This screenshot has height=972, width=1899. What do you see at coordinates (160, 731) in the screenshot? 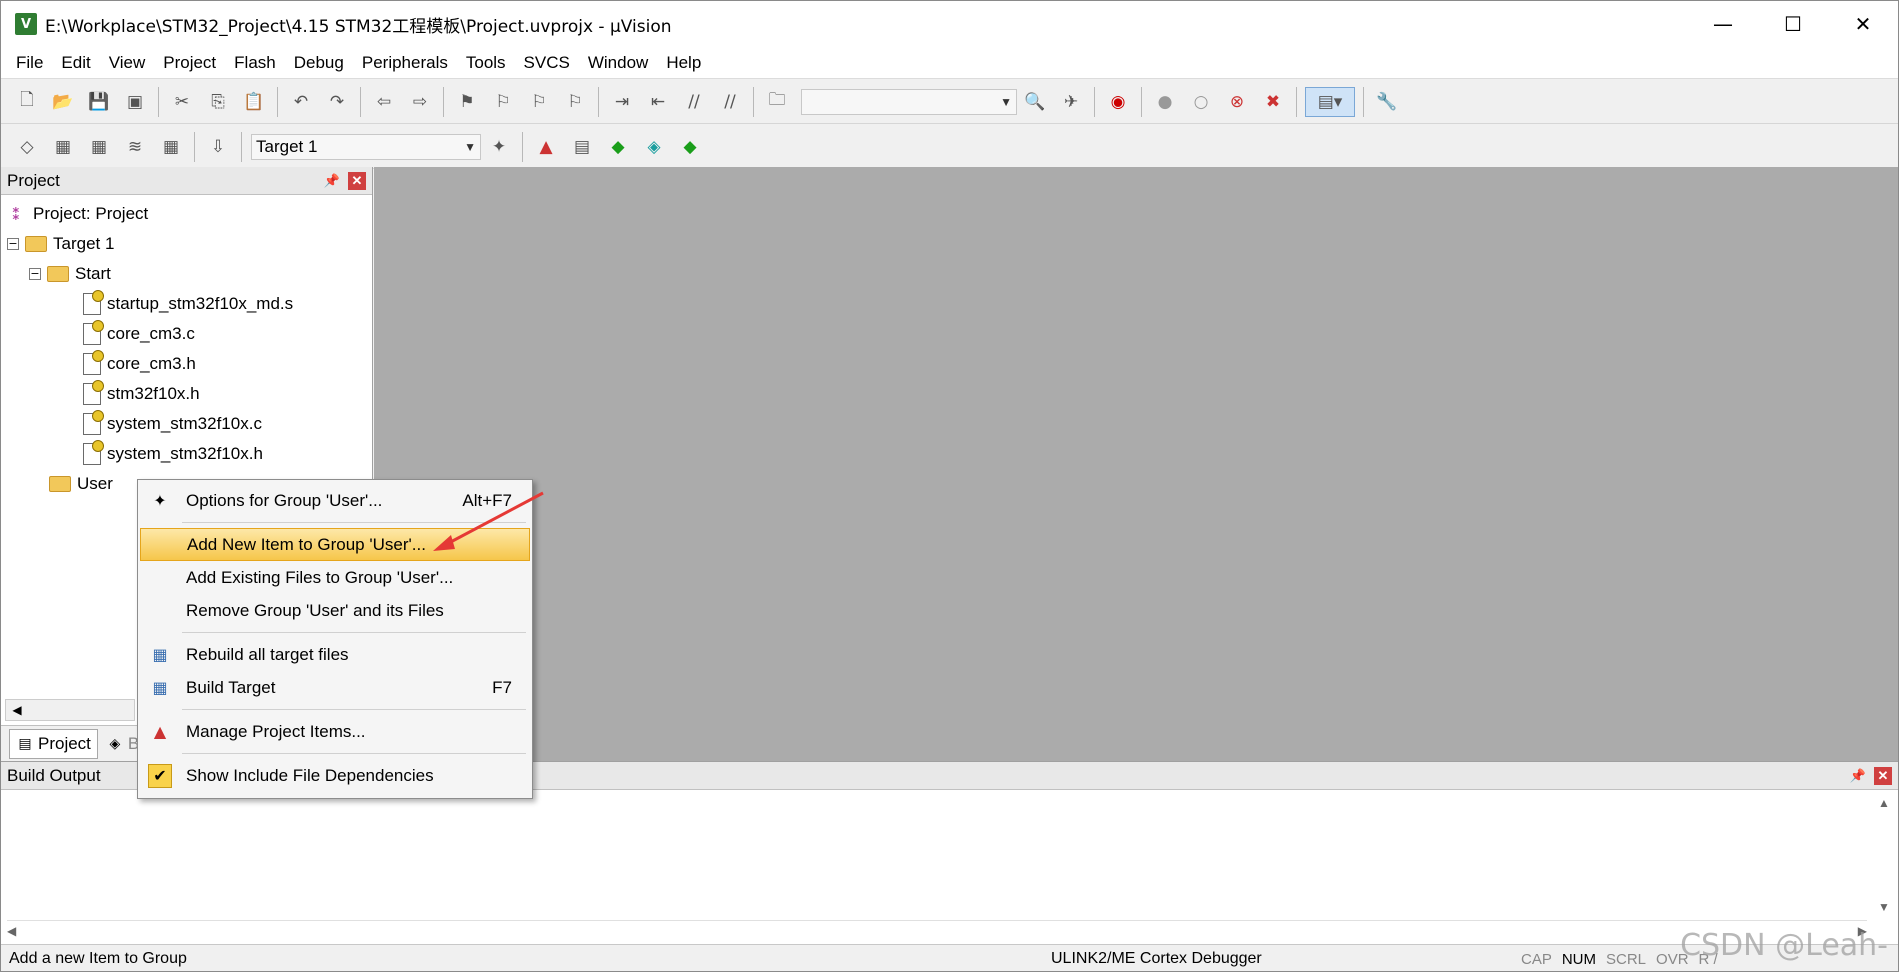
I see `manage-items-icon: ▲` at bounding box center [160, 731].